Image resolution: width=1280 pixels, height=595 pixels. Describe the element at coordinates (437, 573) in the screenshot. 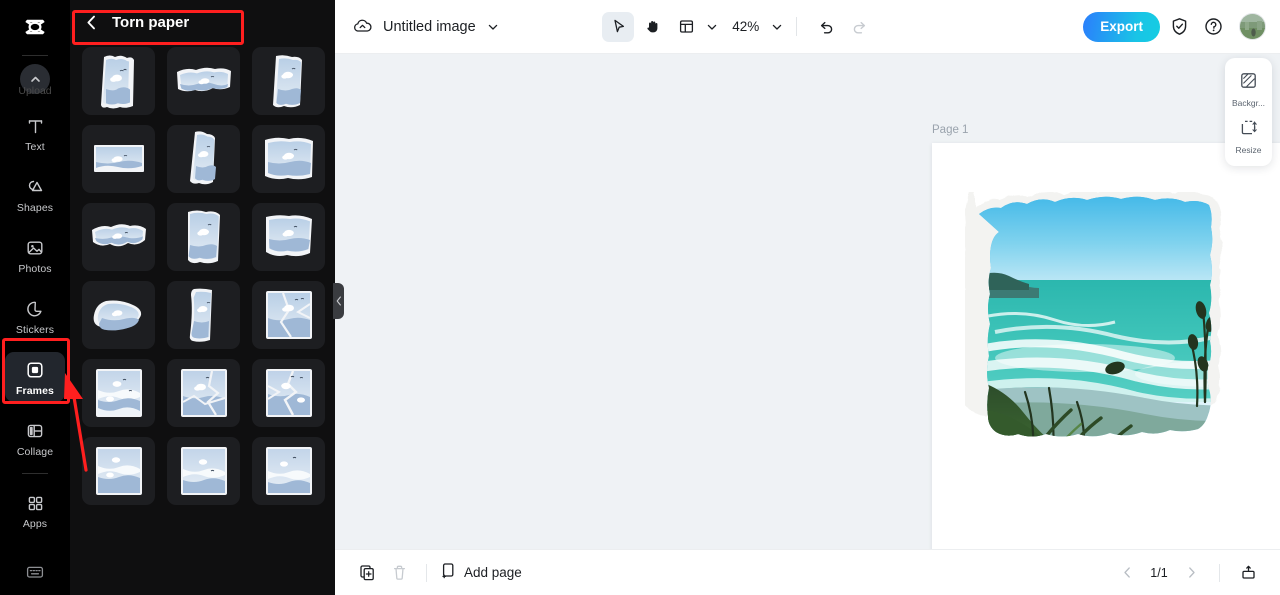

I see `bottom-bar-left: Add page` at that location.